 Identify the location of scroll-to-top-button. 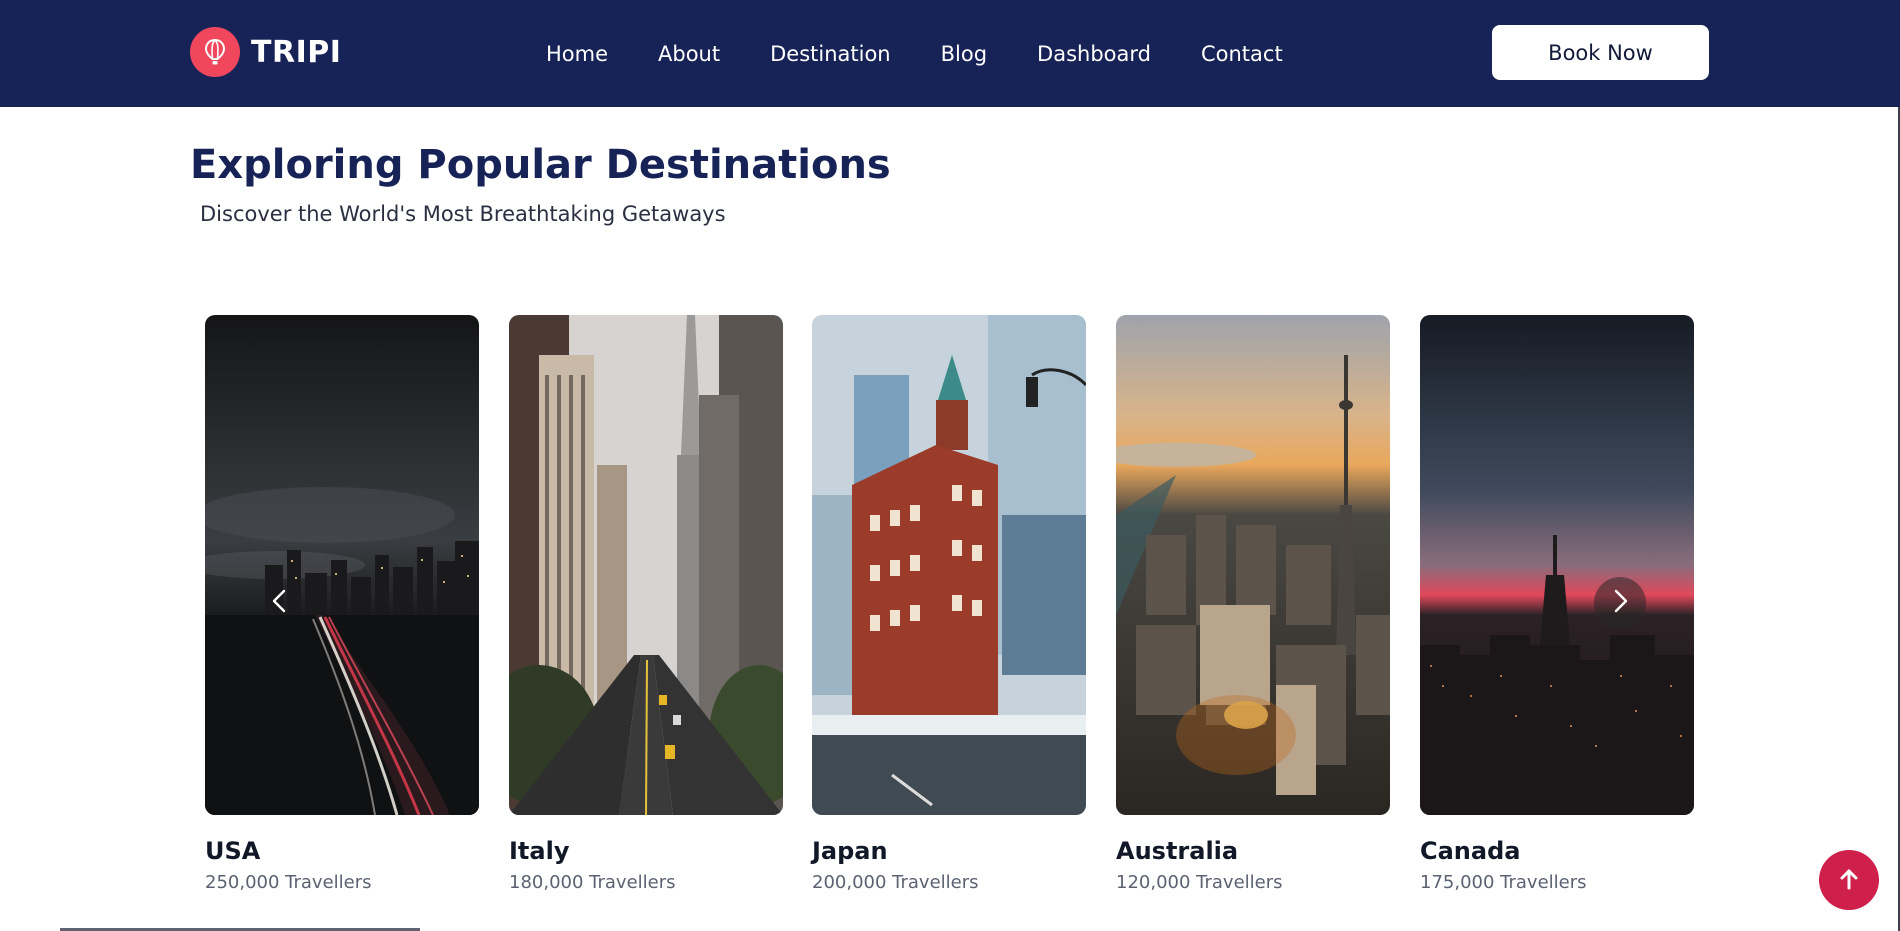
(1849, 880).